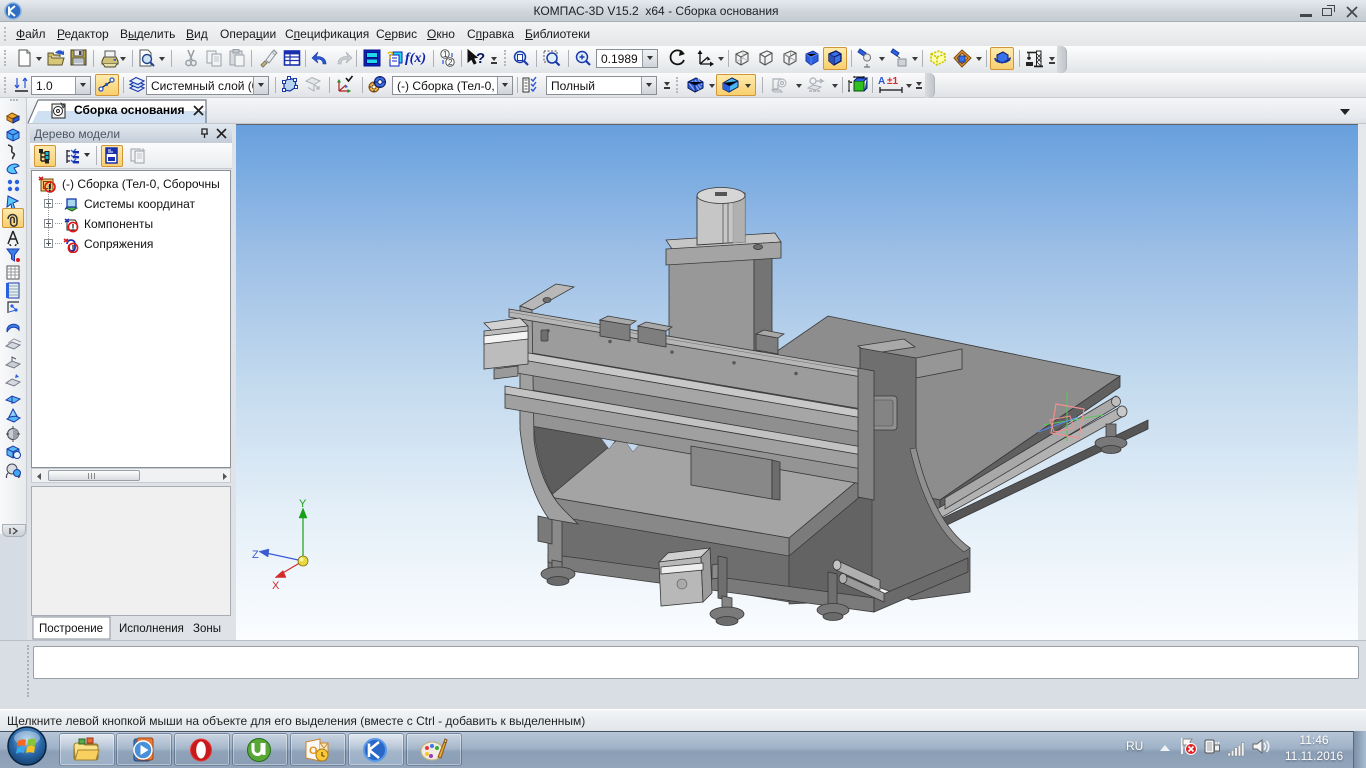 The height and width of the screenshot is (768, 1366). I want to click on svg-text: O, so click(313, 751).